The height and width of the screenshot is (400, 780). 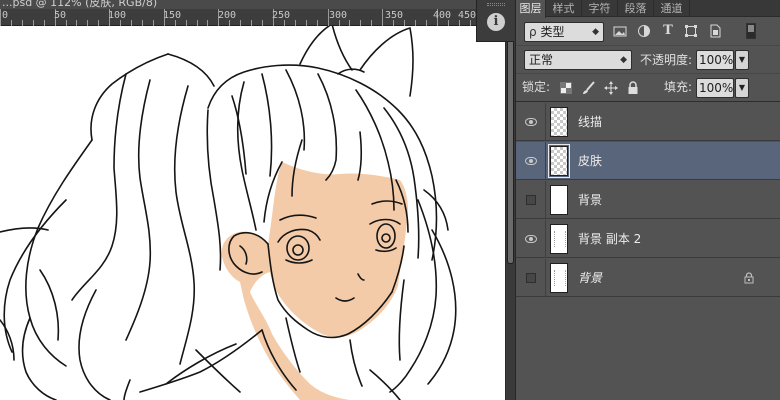 I want to click on filter-kind-select: ρ 类型 ◆, so click(x=564, y=32).